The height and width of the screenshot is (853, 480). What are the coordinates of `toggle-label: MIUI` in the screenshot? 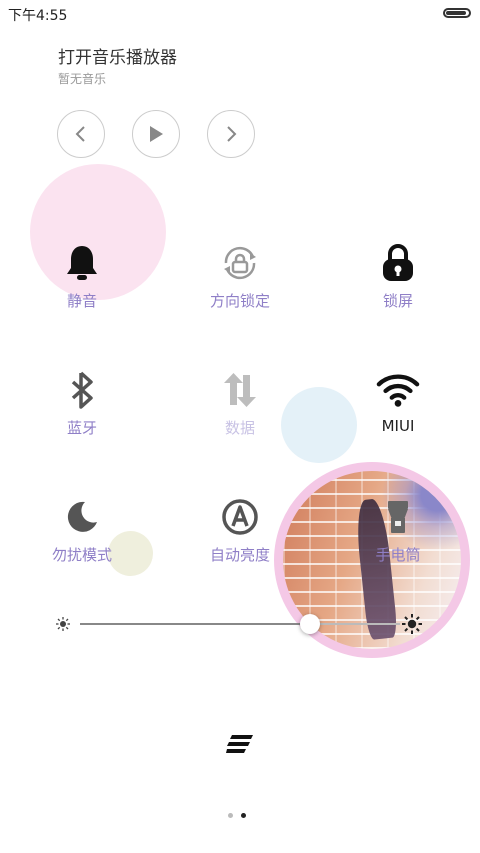 It's located at (398, 426).